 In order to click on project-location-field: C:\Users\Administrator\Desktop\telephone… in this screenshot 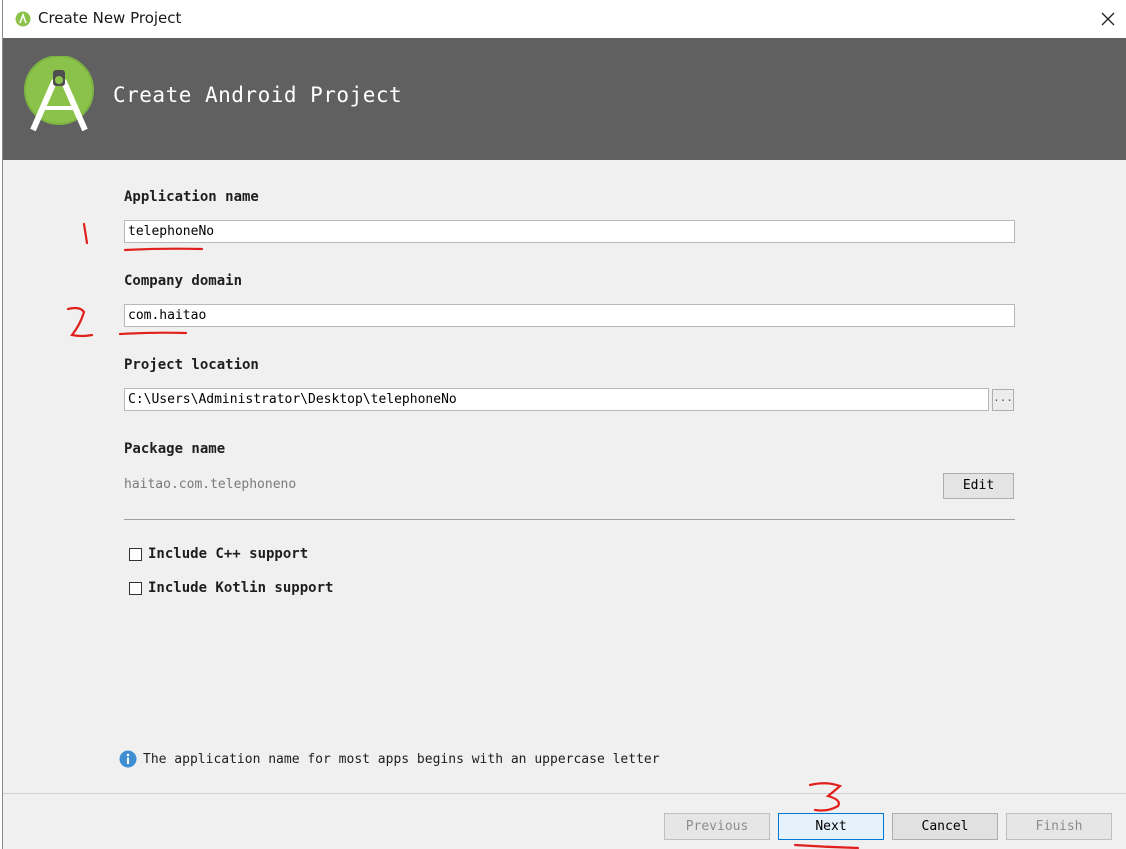, I will do `click(556, 399)`.